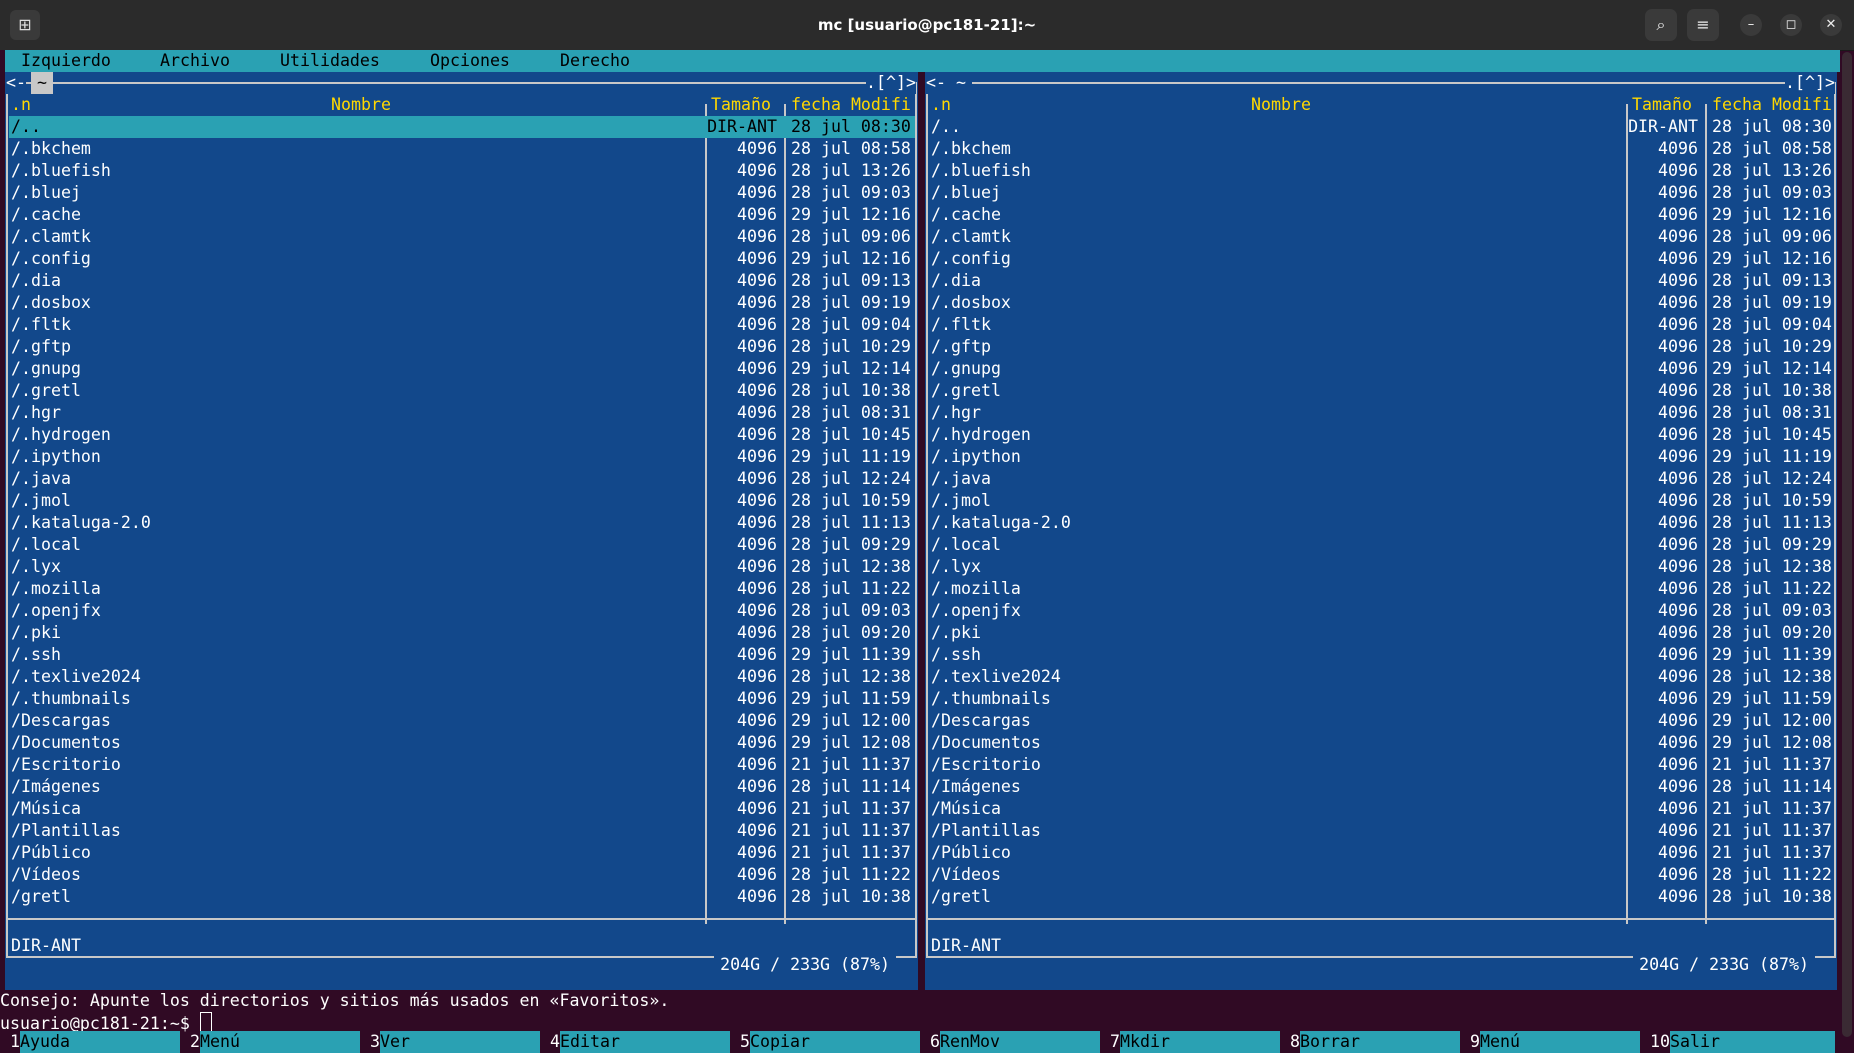 Image resolution: width=1854 pixels, height=1053 pixels. Describe the element at coordinates (462, 831) in the screenshot. I see `left-file-row: /Plantillas 4096 21 jul 11:37` at that location.